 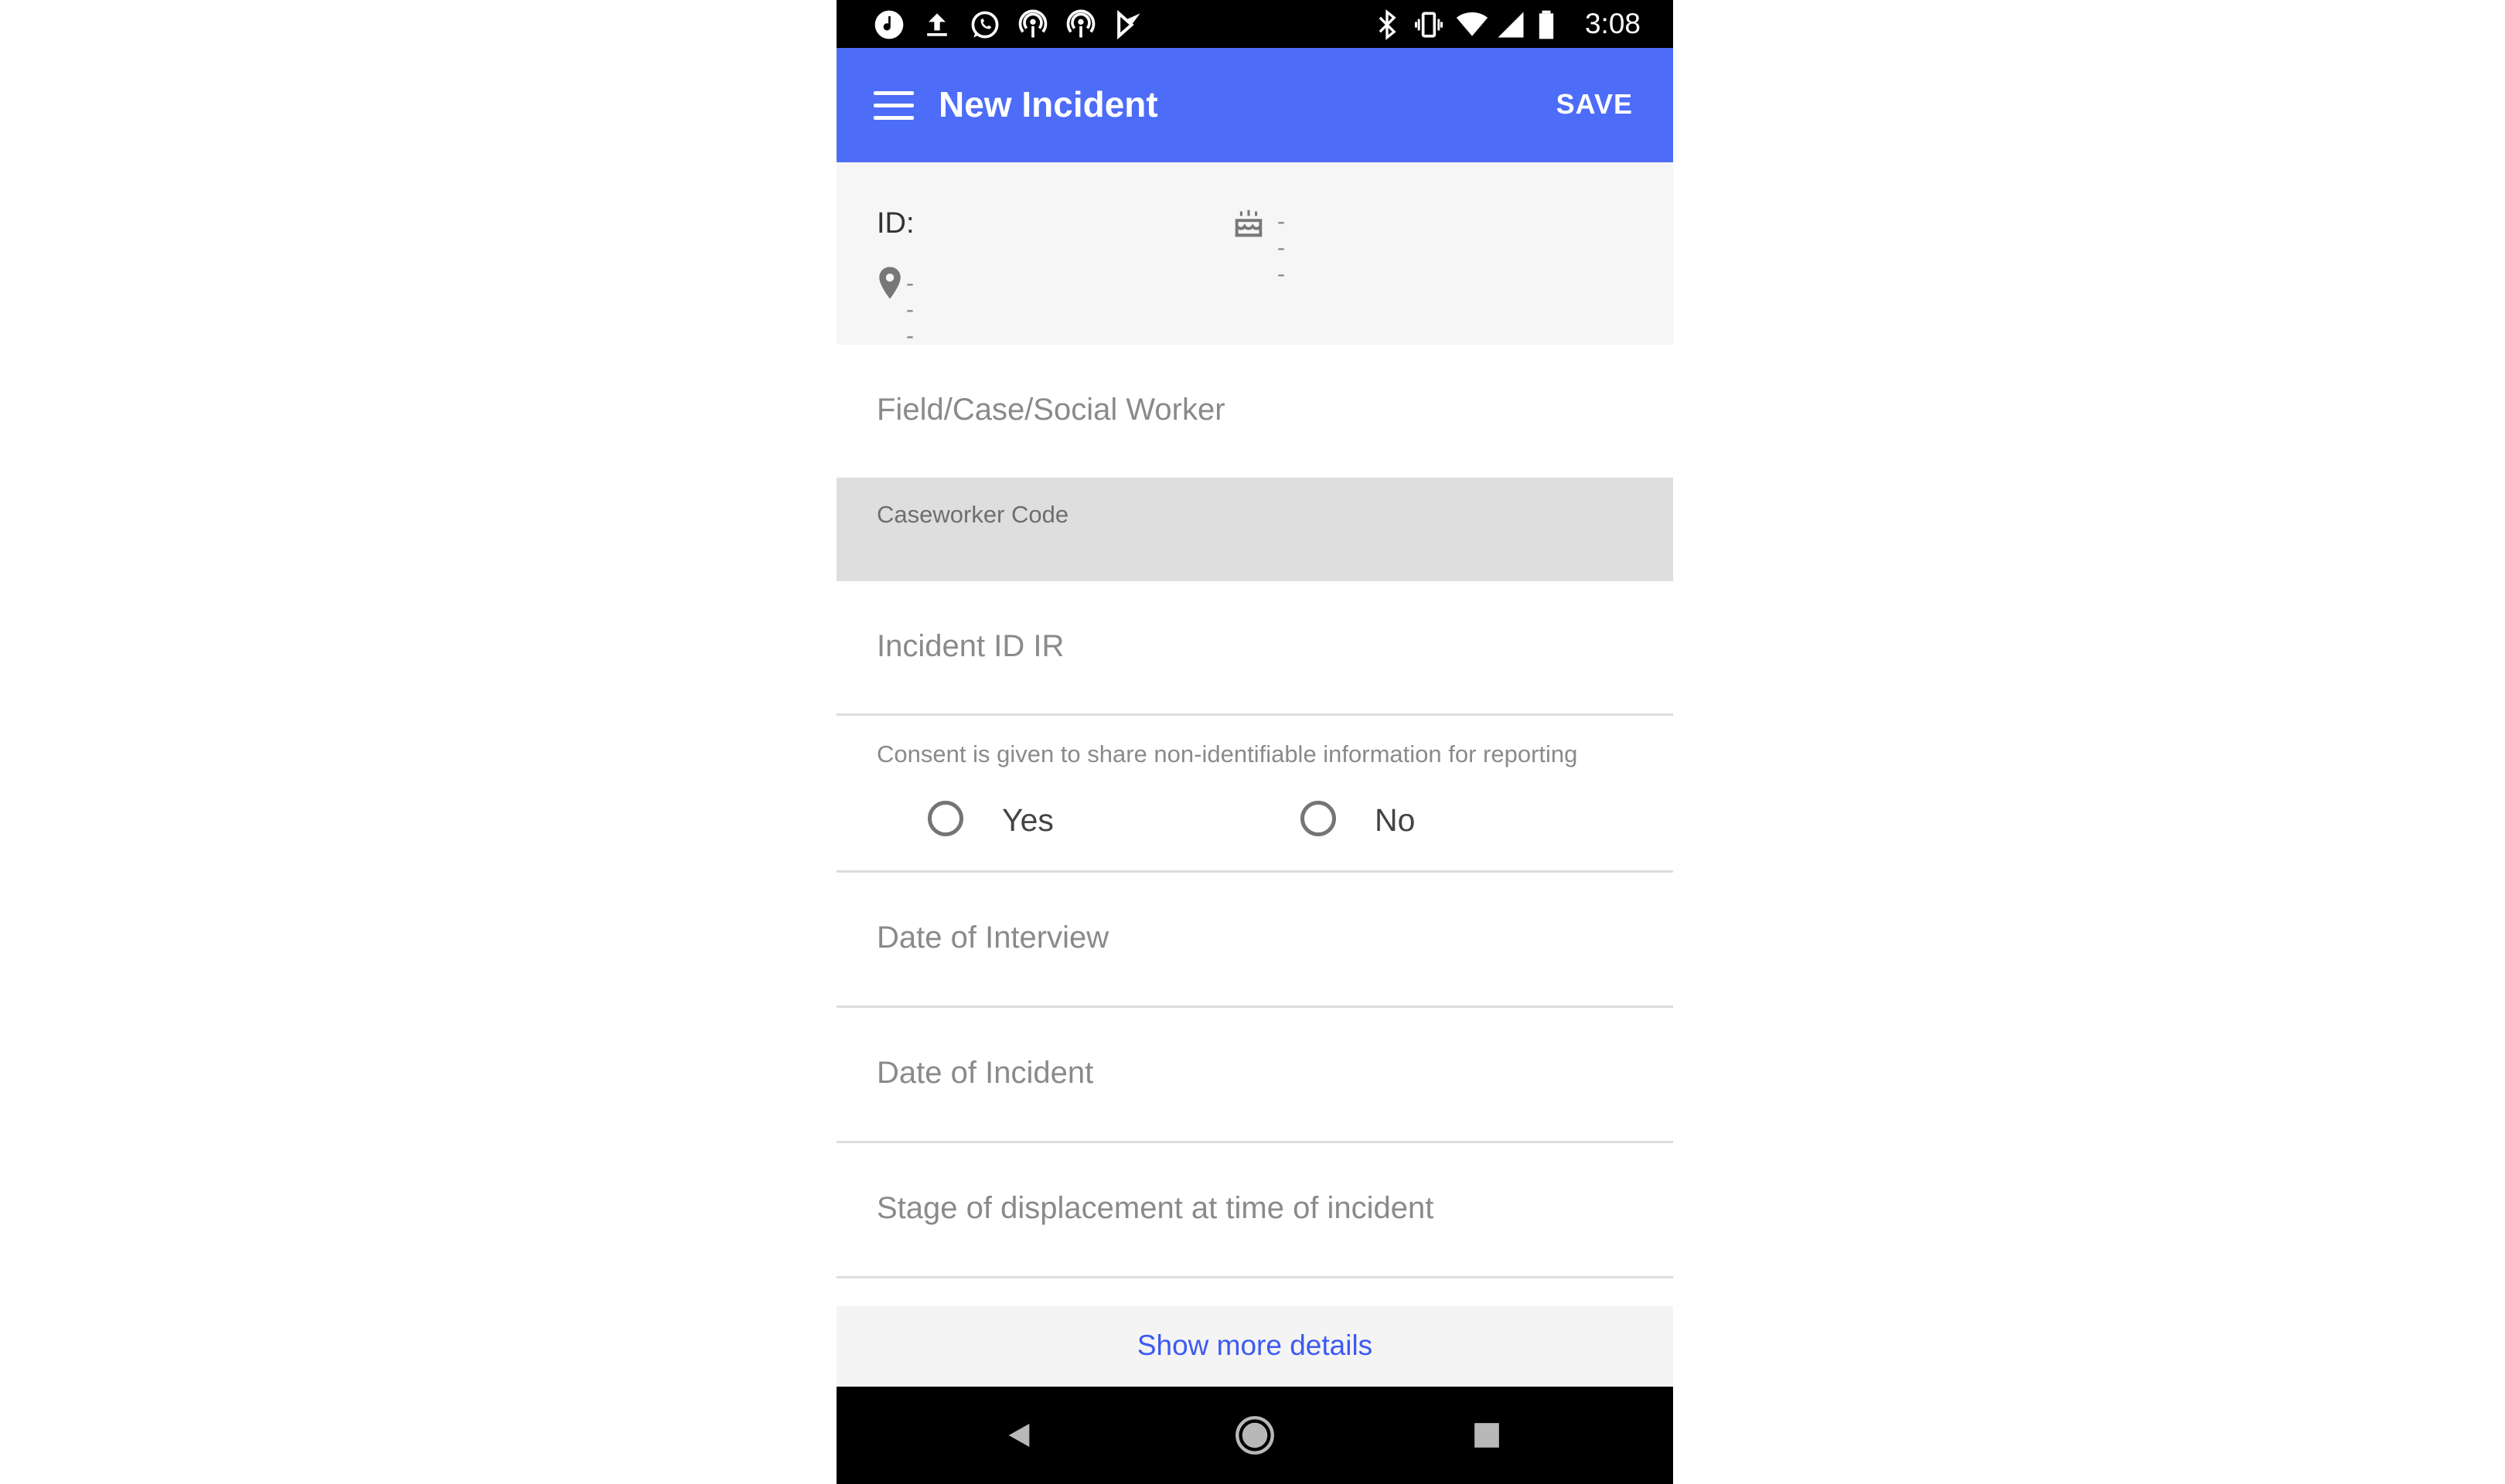 What do you see at coordinates (1255, 105) in the screenshot?
I see `app-bar: New Incident SAVE` at bounding box center [1255, 105].